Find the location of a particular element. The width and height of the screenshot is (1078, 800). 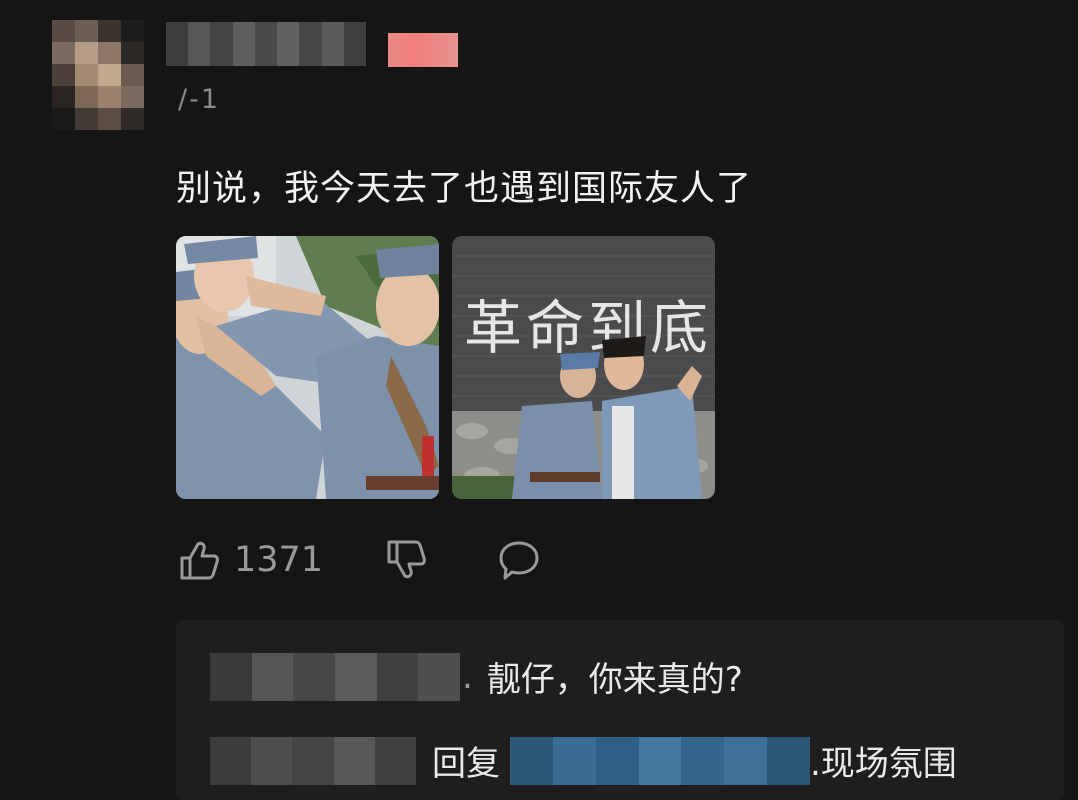

reply-target-blurred is located at coordinates (660, 760).